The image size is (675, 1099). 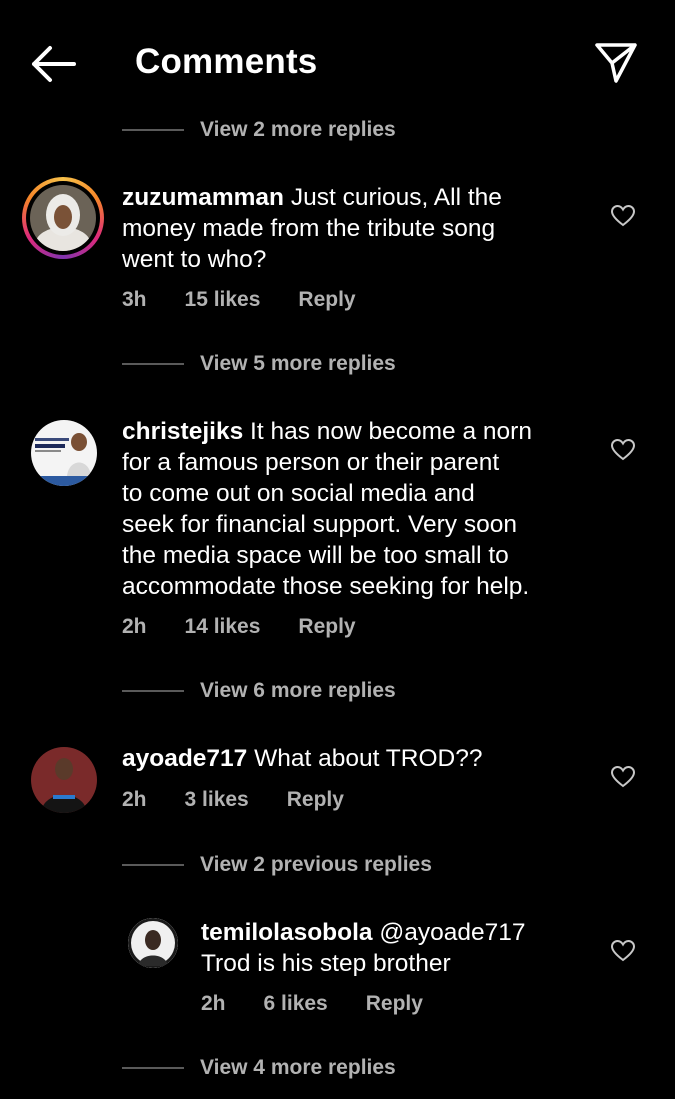 What do you see at coordinates (319, 524) in the screenshot?
I see `comment-text-line: seek for financial support. Very soon` at bounding box center [319, 524].